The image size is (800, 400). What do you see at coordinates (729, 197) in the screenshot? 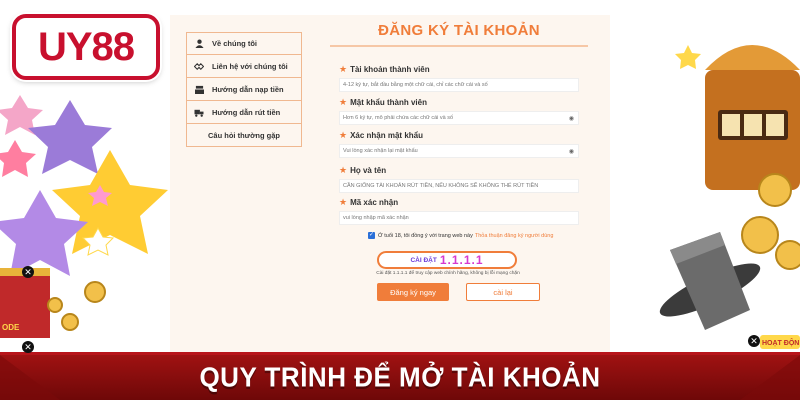
I see `right-decor-art: HOẠT ĐỘN` at bounding box center [729, 197].